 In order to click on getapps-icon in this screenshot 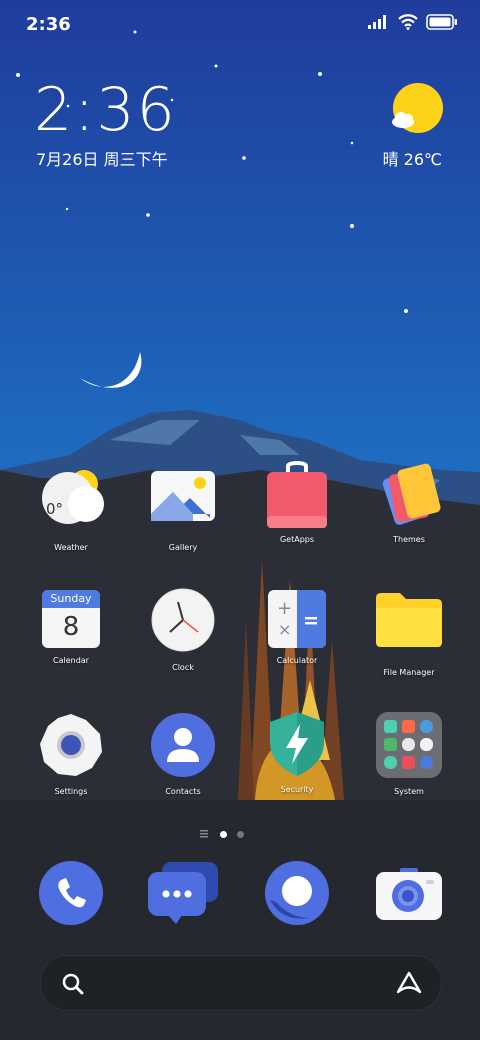, I will do `click(297, 495)`.